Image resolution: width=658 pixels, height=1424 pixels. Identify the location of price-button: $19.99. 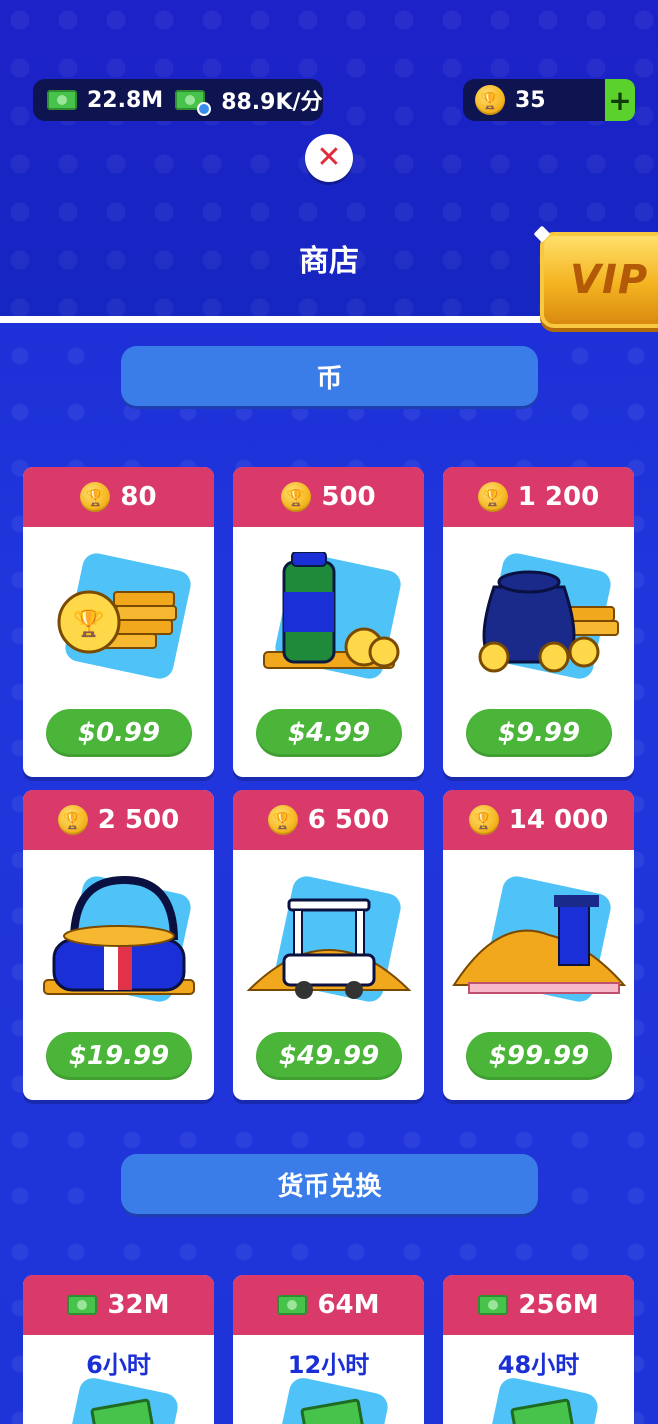
(119, 1056).